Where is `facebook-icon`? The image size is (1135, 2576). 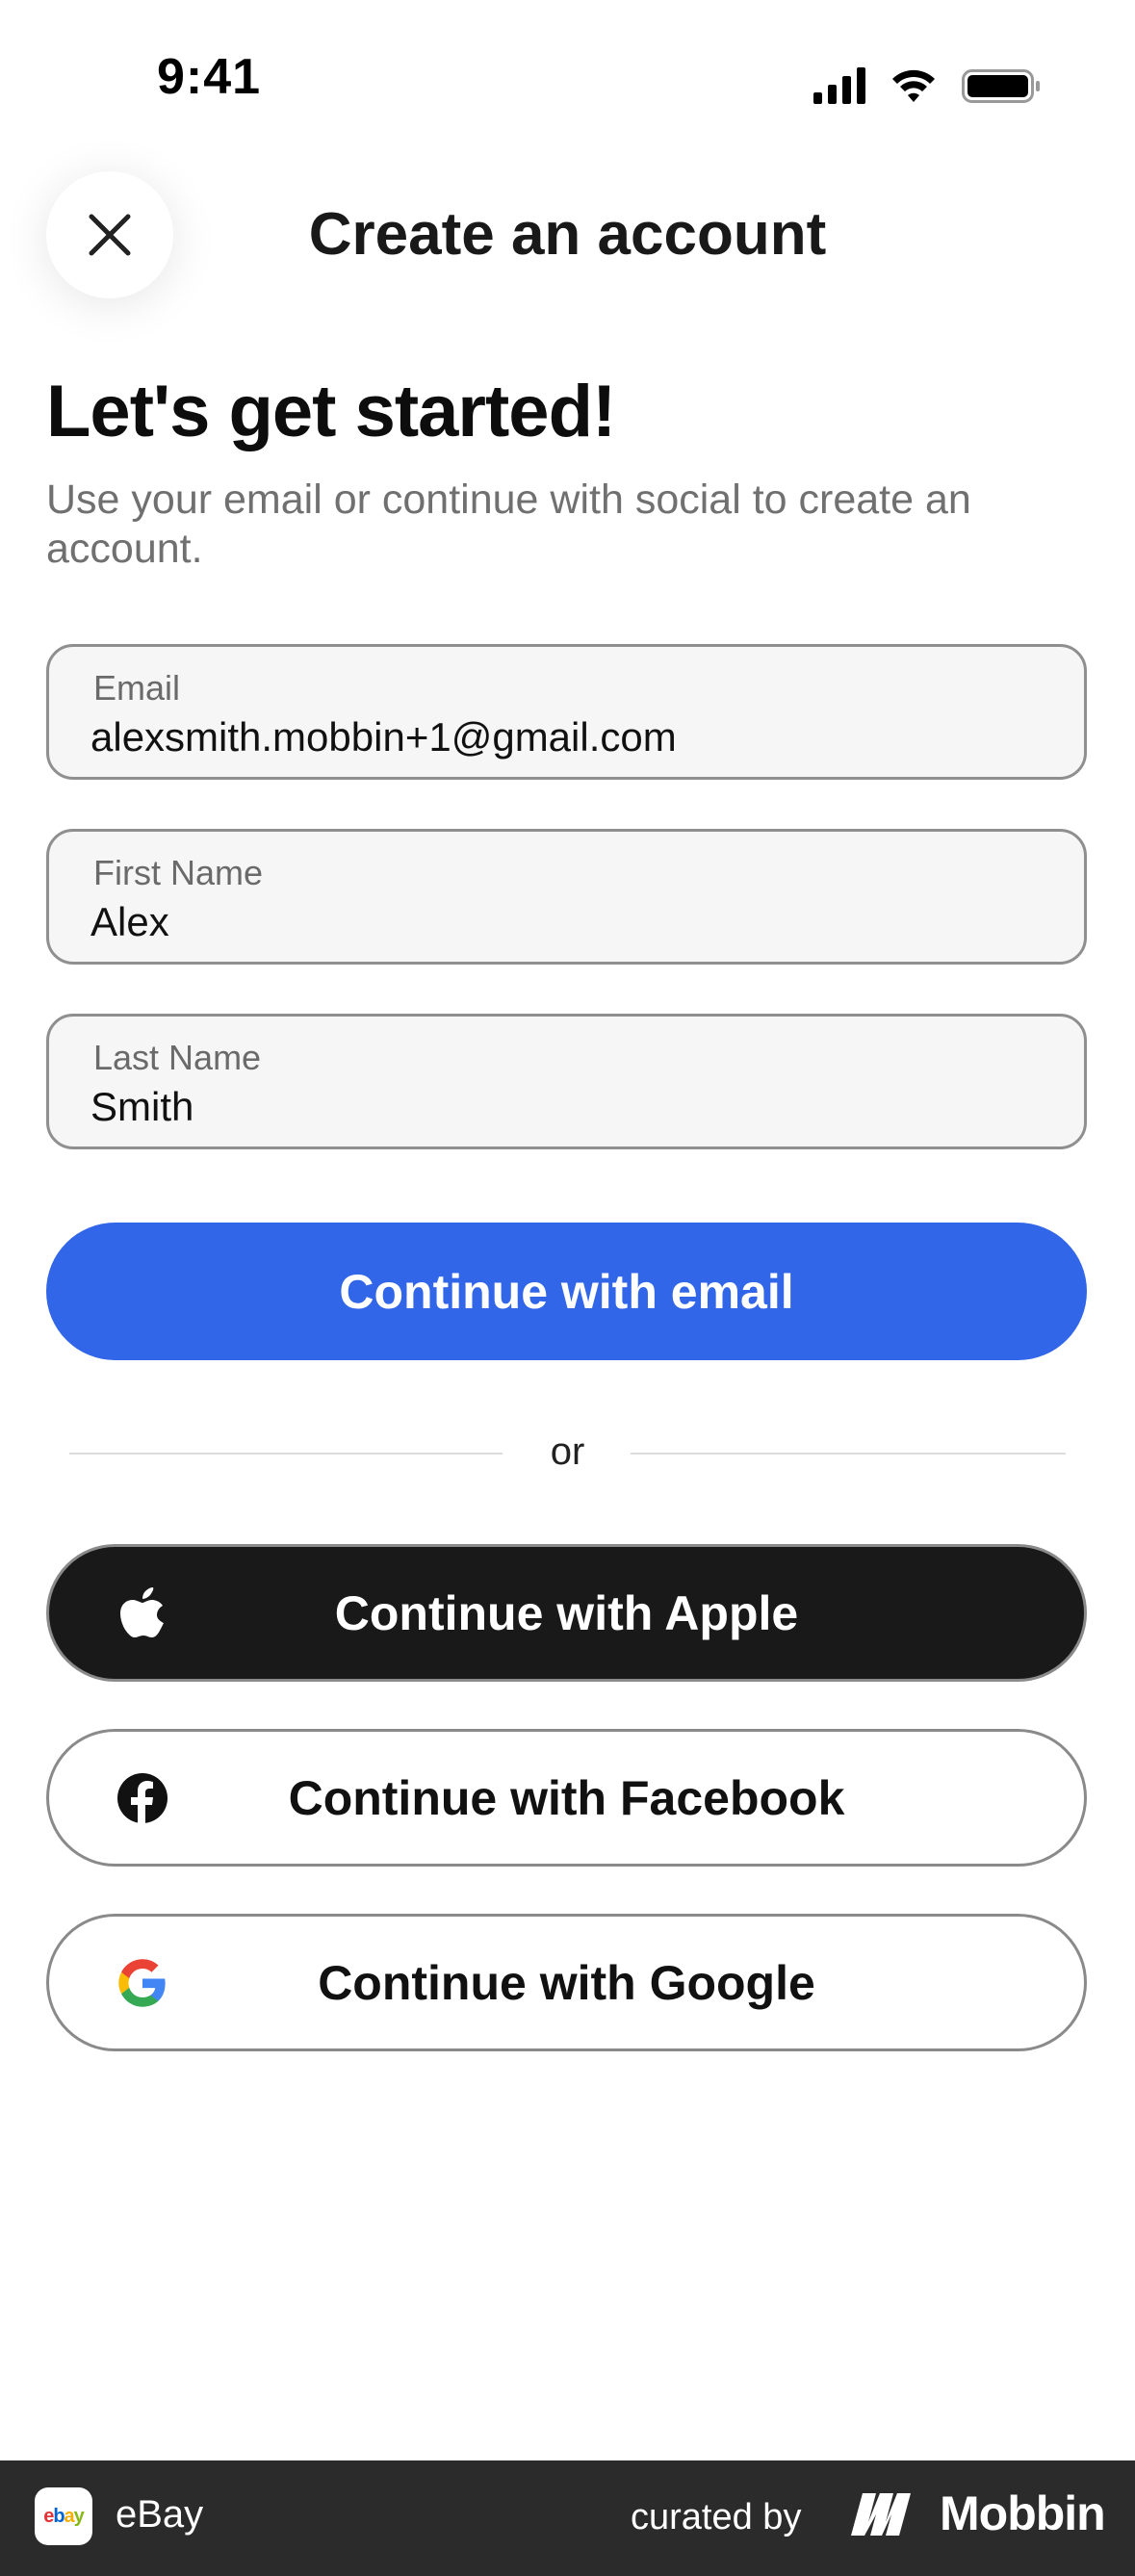 facebook-icon is located at coordinates (142, 1798).